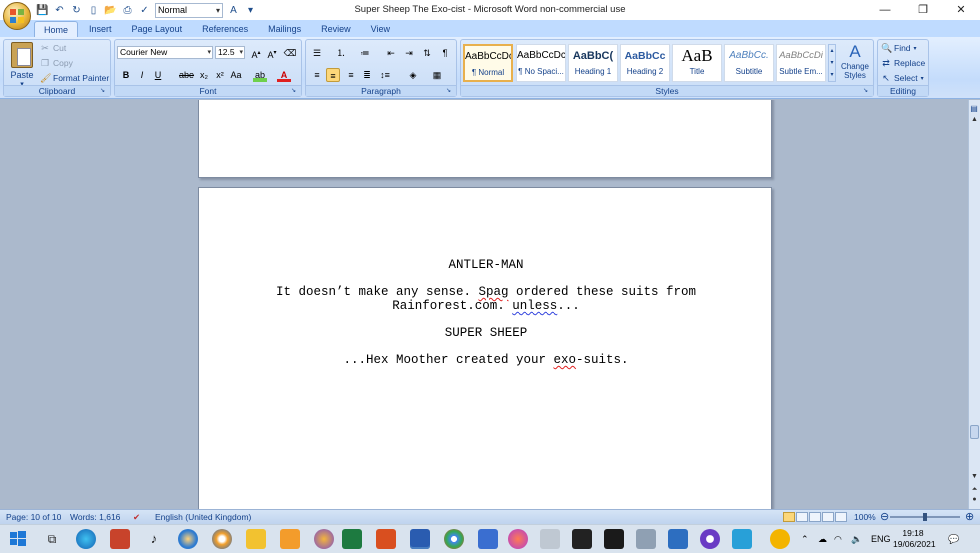 The image size is (980, 553). What do you see at coordinates (52, 539) in the screenshot?
I see `task-view-icon: ⧉` at bounding box center [52, 539].